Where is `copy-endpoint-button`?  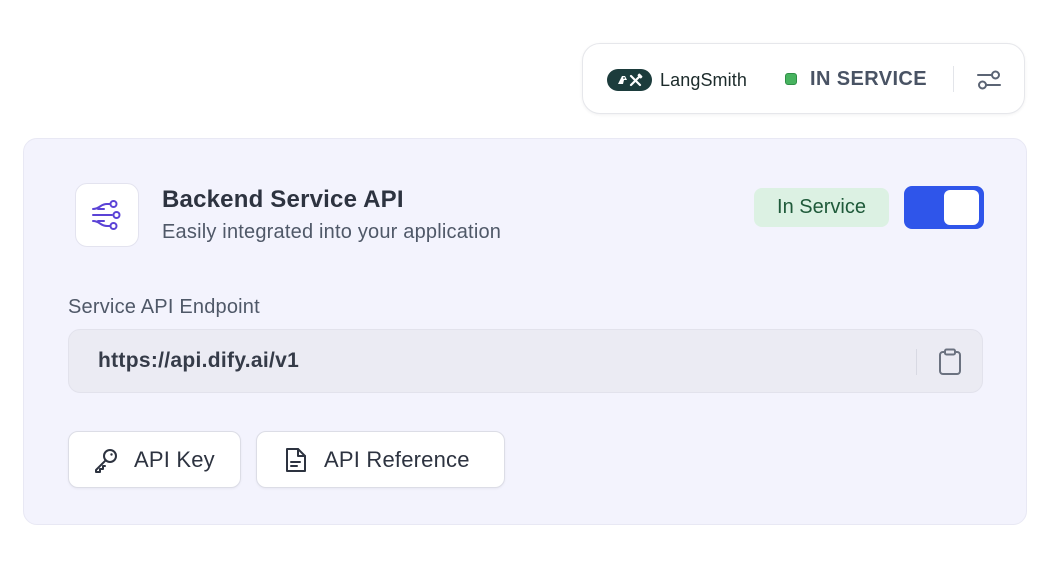 copy-endpoint-button is located at coordinates (950, 362).